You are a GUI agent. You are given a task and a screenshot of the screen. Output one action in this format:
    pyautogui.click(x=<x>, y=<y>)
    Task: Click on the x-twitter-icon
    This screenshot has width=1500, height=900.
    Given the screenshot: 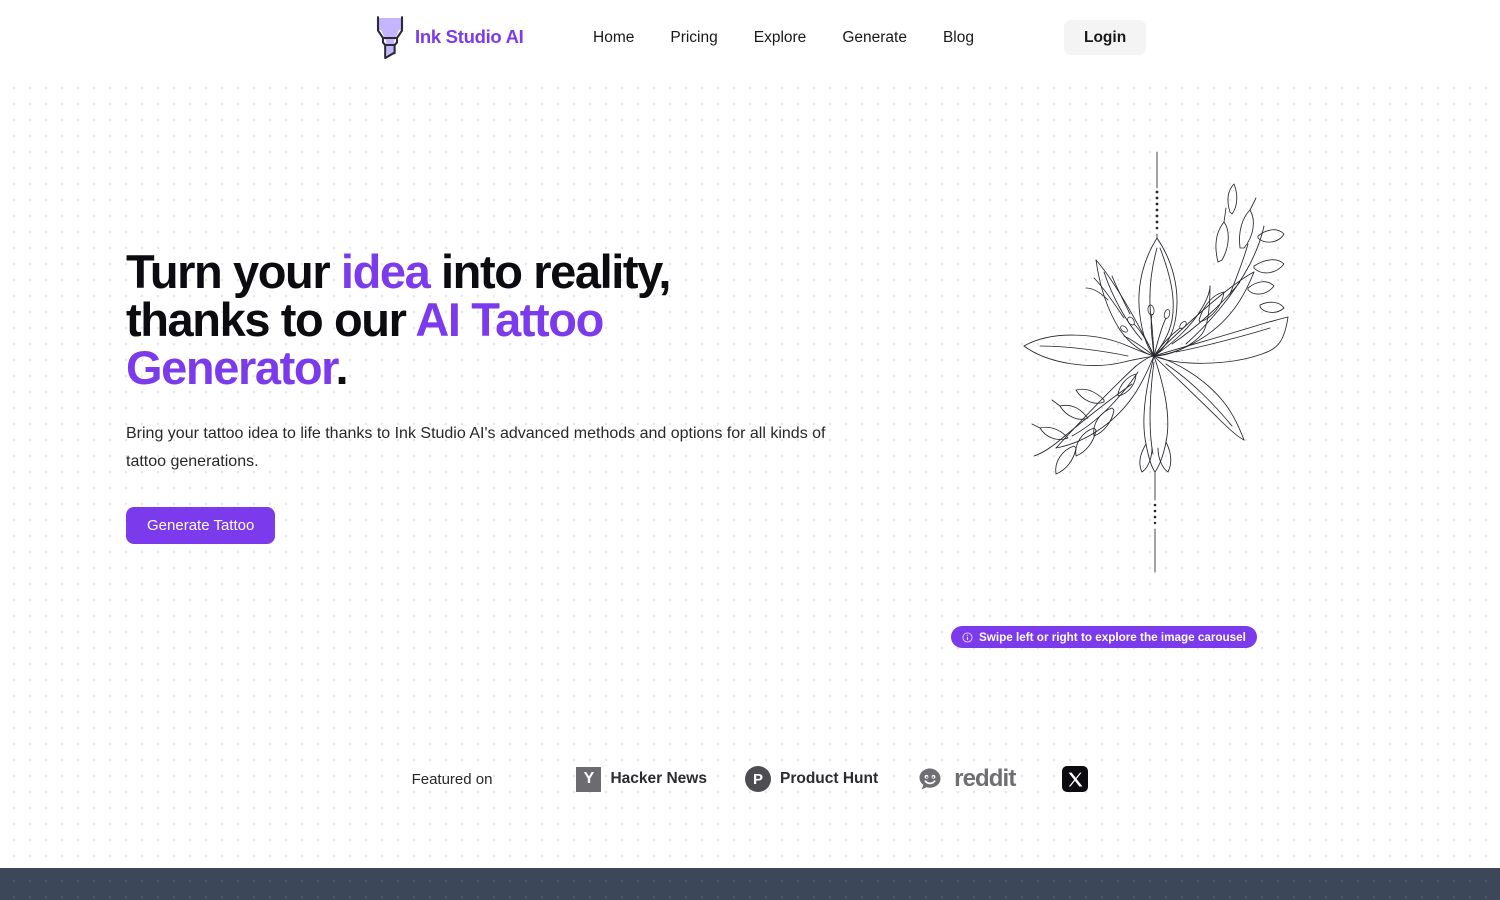 What is the action you would take?
    pyautogui.click(x=1075, y=779)
    